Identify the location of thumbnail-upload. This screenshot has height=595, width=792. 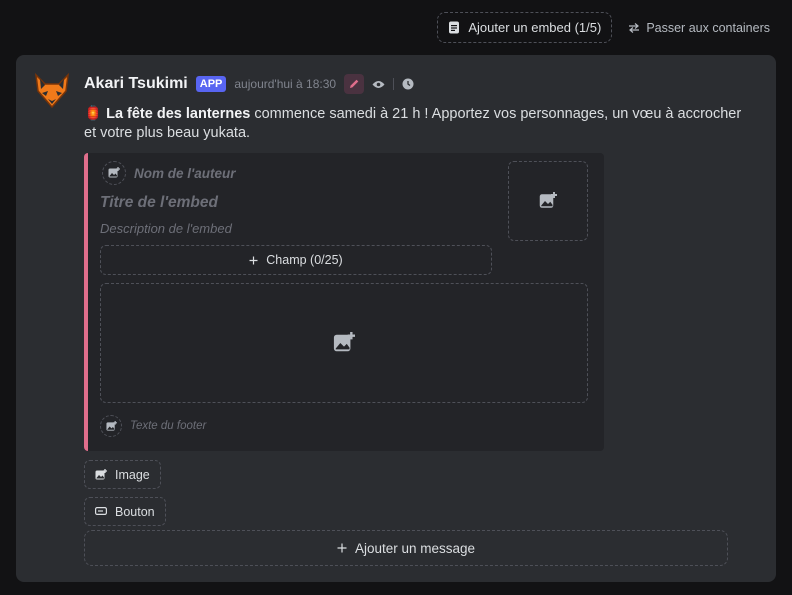
(548, 201).